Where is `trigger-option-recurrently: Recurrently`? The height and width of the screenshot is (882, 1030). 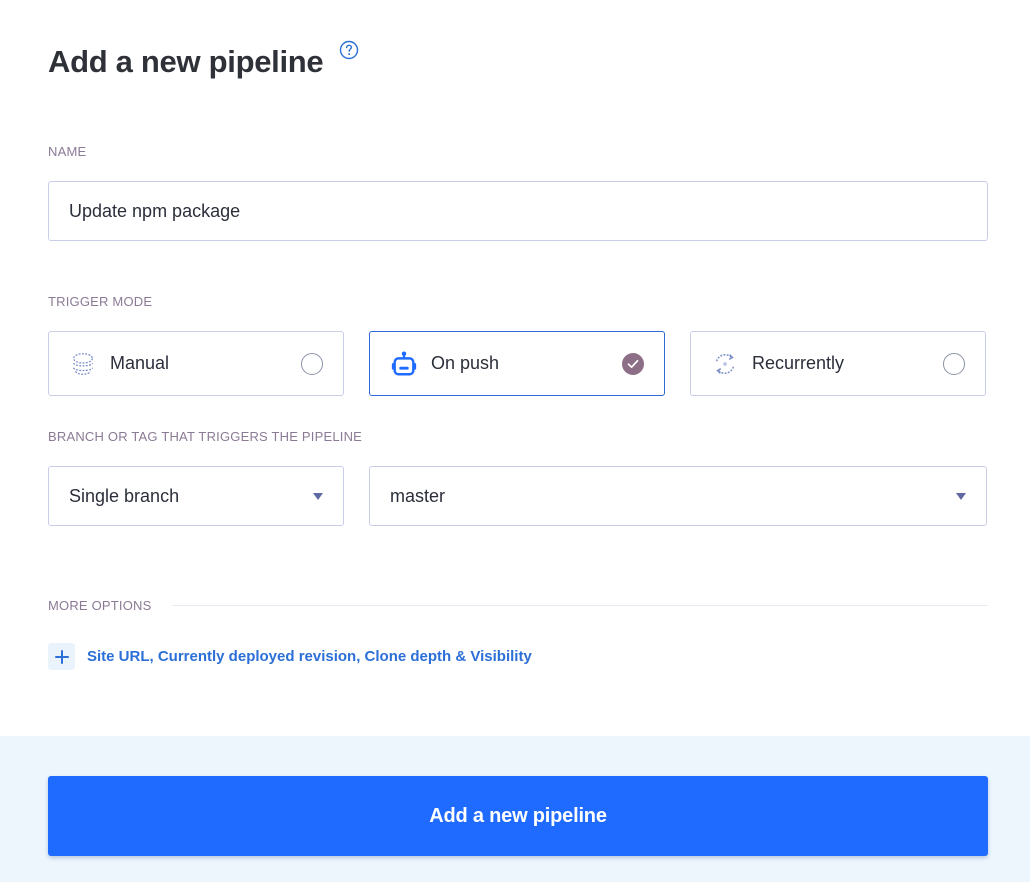 trigger-option-recurrently: Recurrently is located at coordinates (838, 363).